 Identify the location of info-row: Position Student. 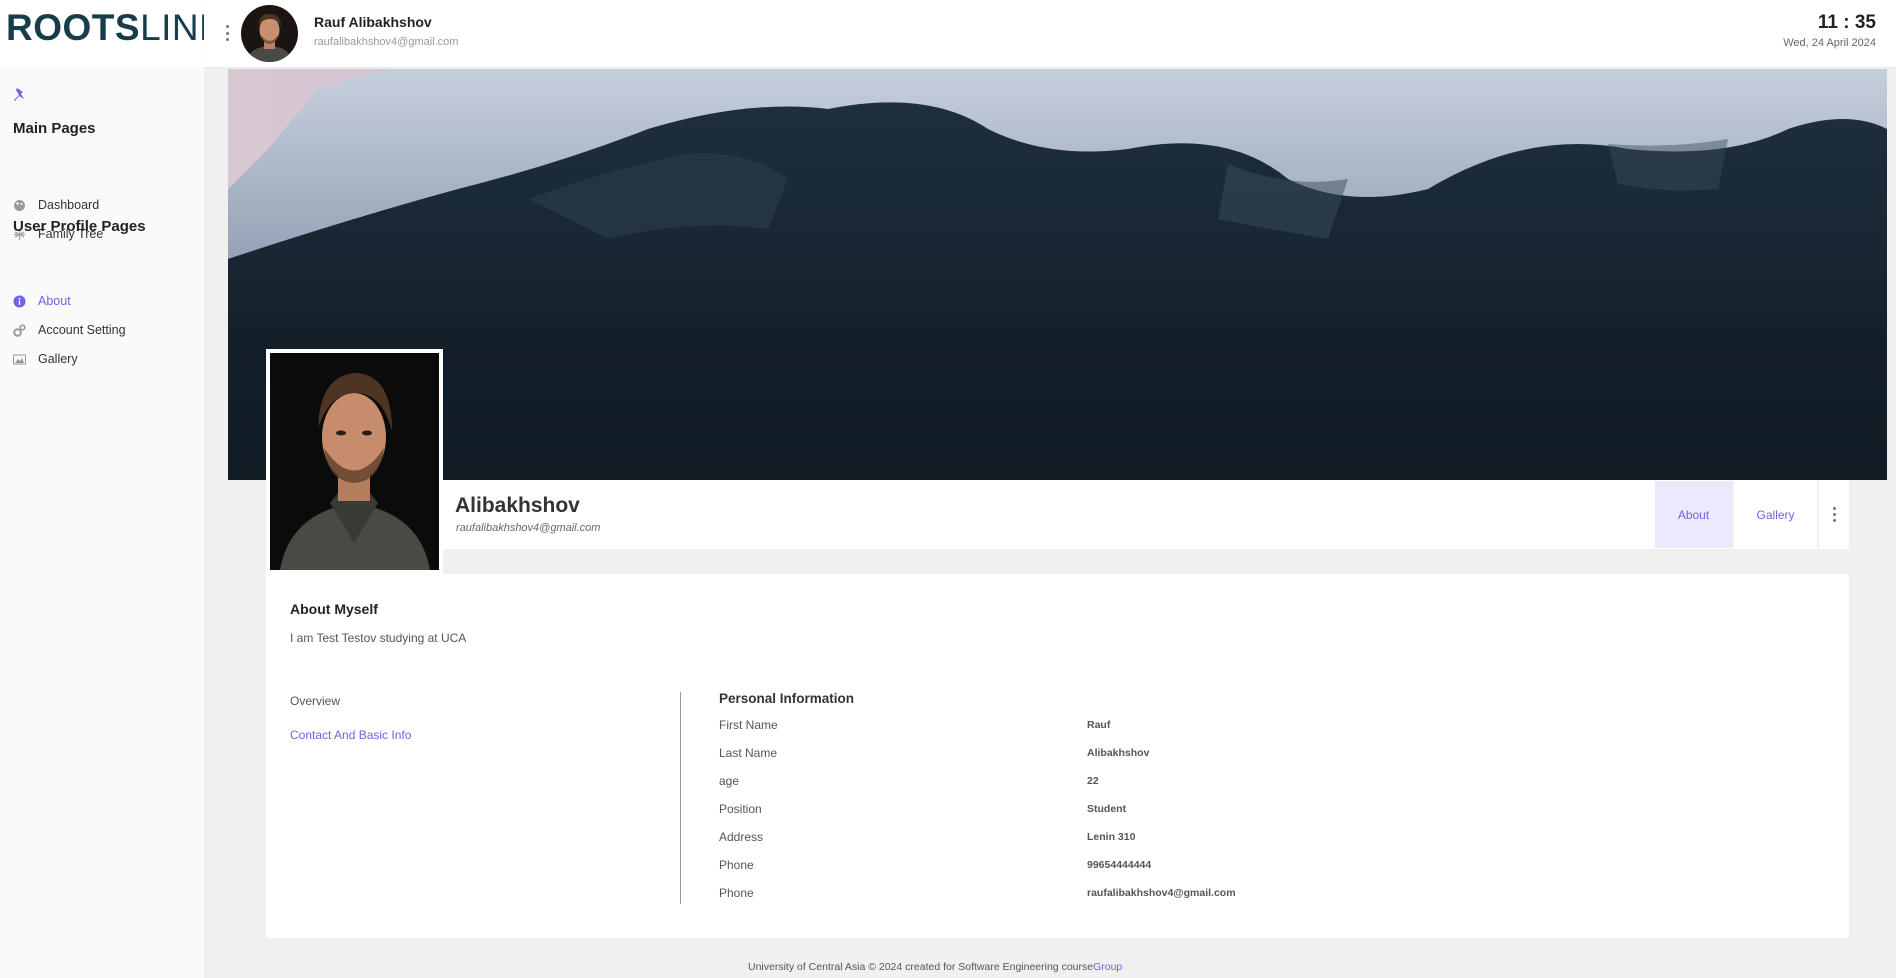
(1219, 810).